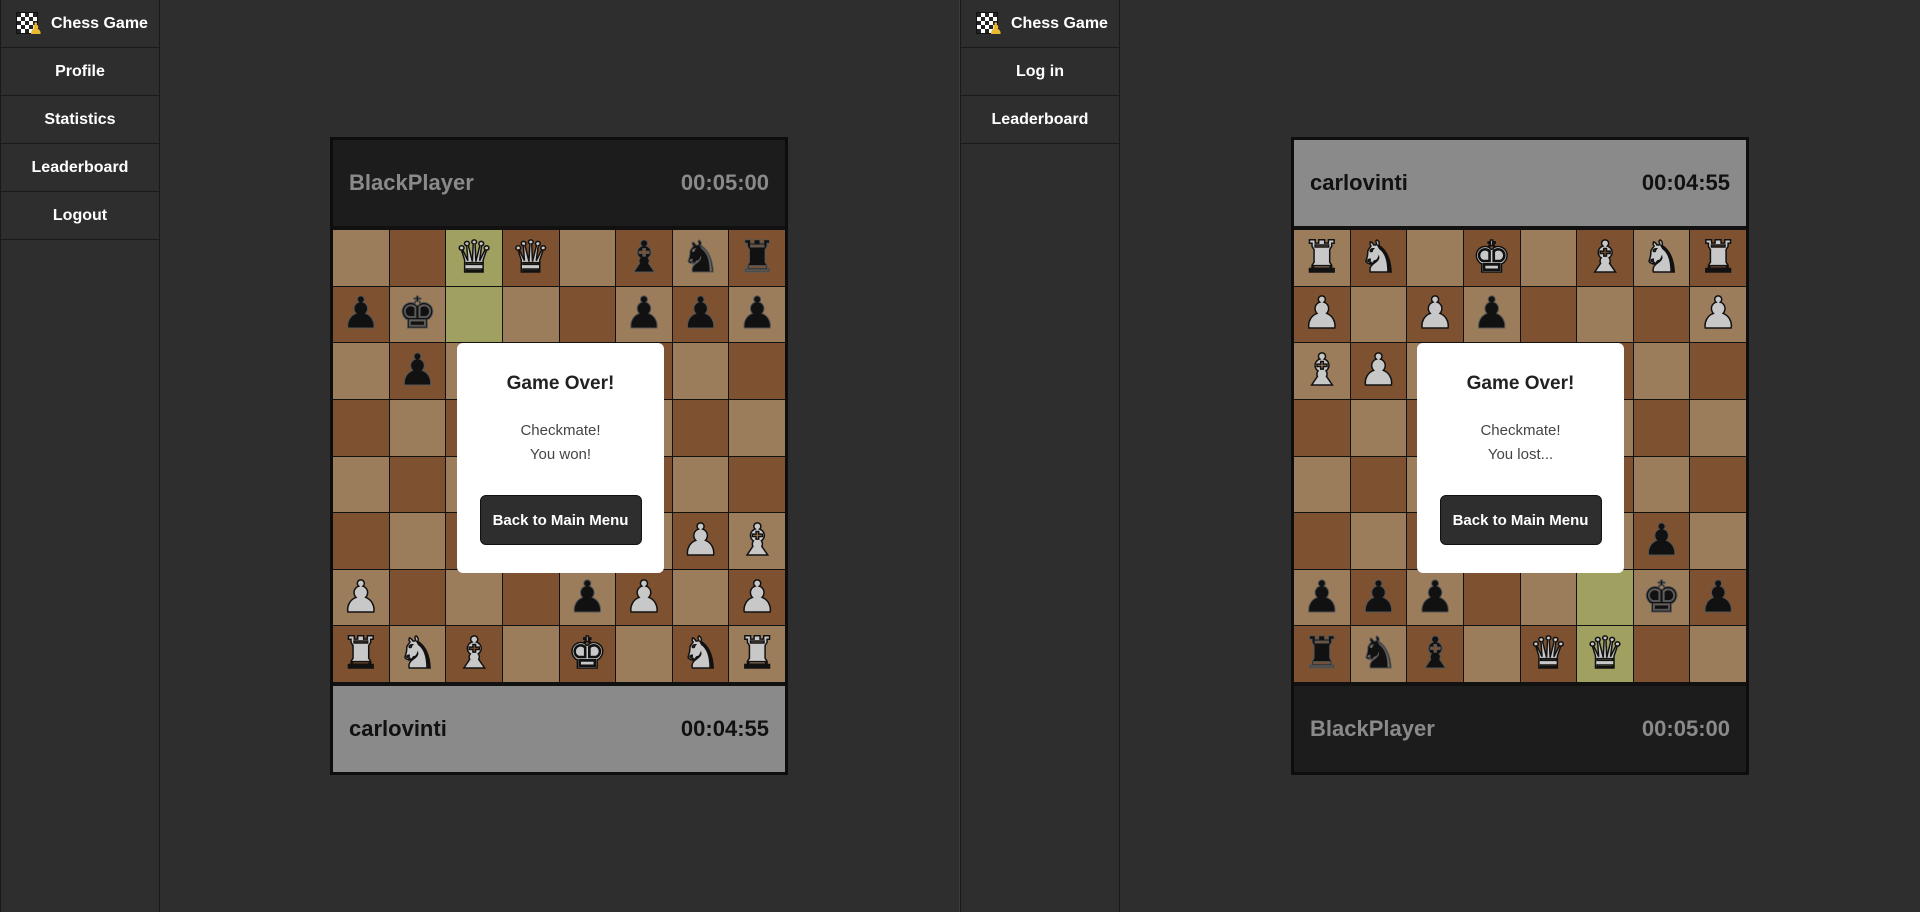 The height and width of the screenshot is (912, 1920). I want to click on black-bishop-icon: ♝, so click(1435, 653).